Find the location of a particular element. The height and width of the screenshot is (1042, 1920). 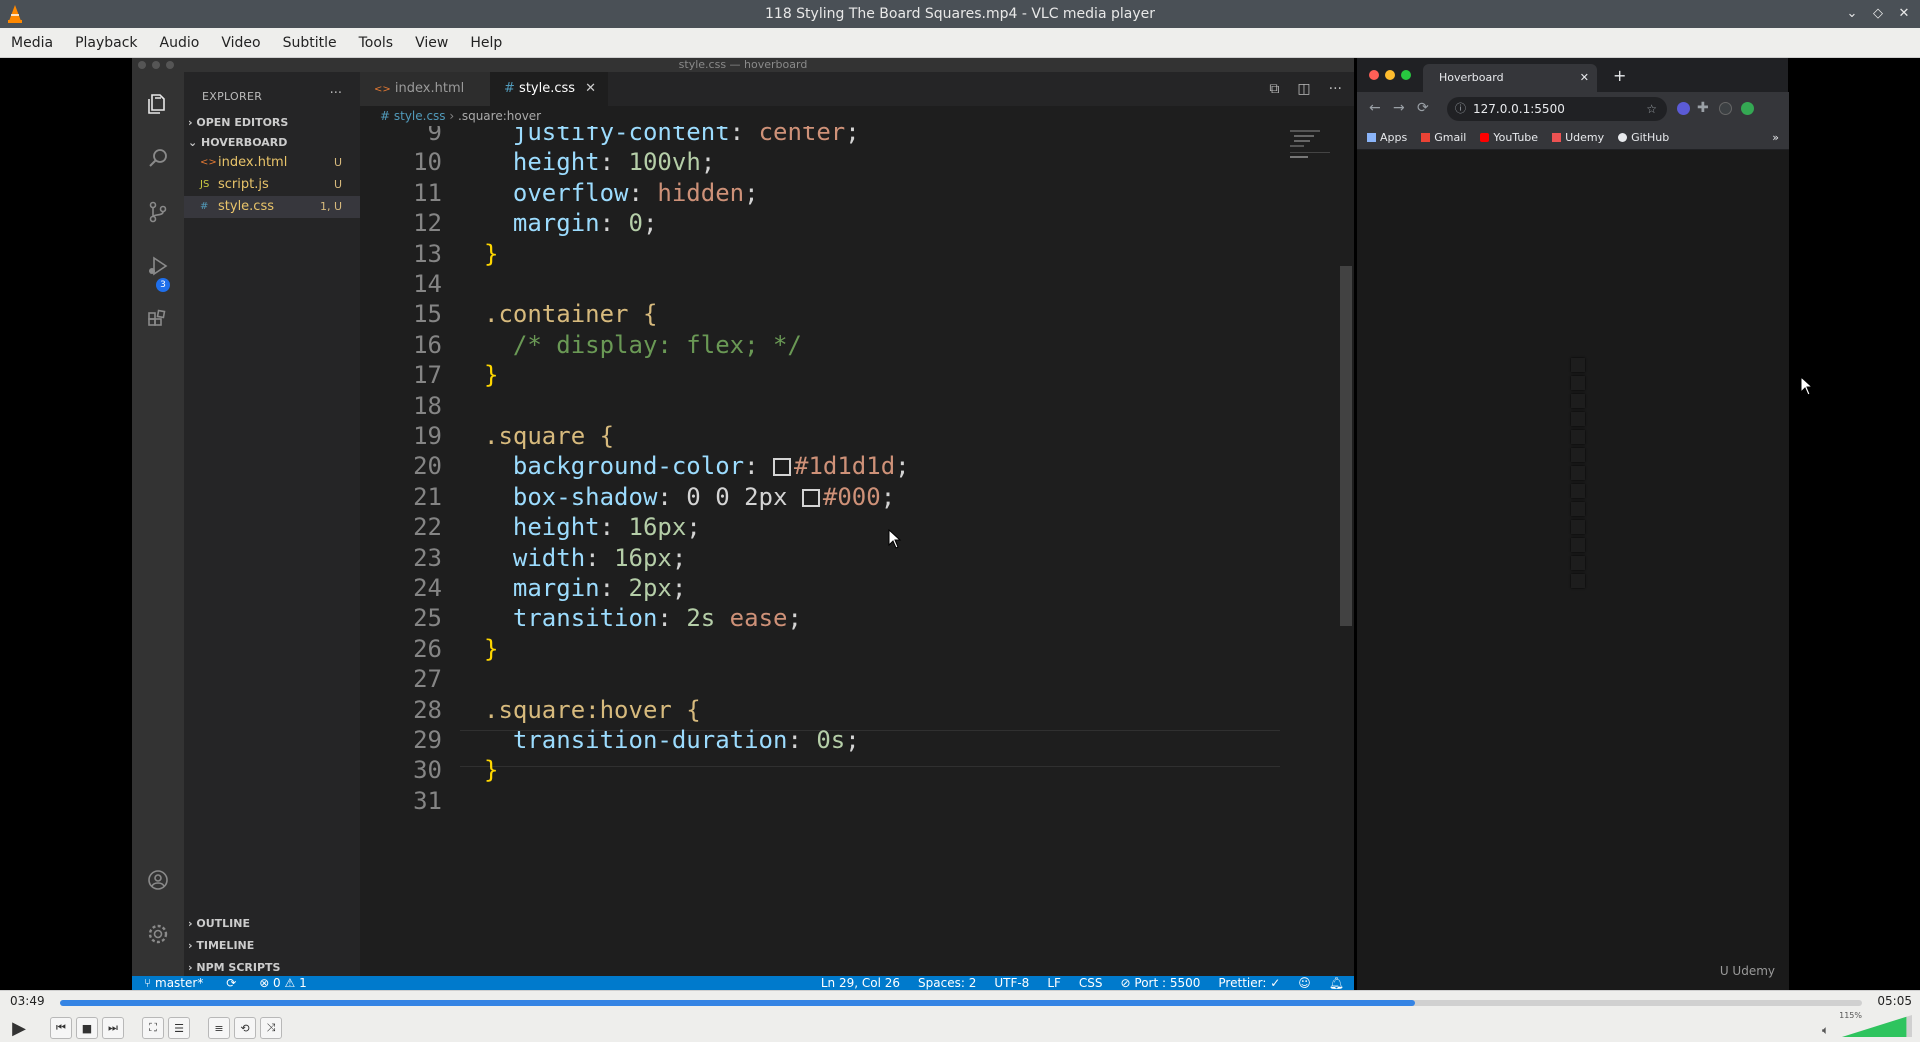

extensions-icon is located at coordinates (158, 320).